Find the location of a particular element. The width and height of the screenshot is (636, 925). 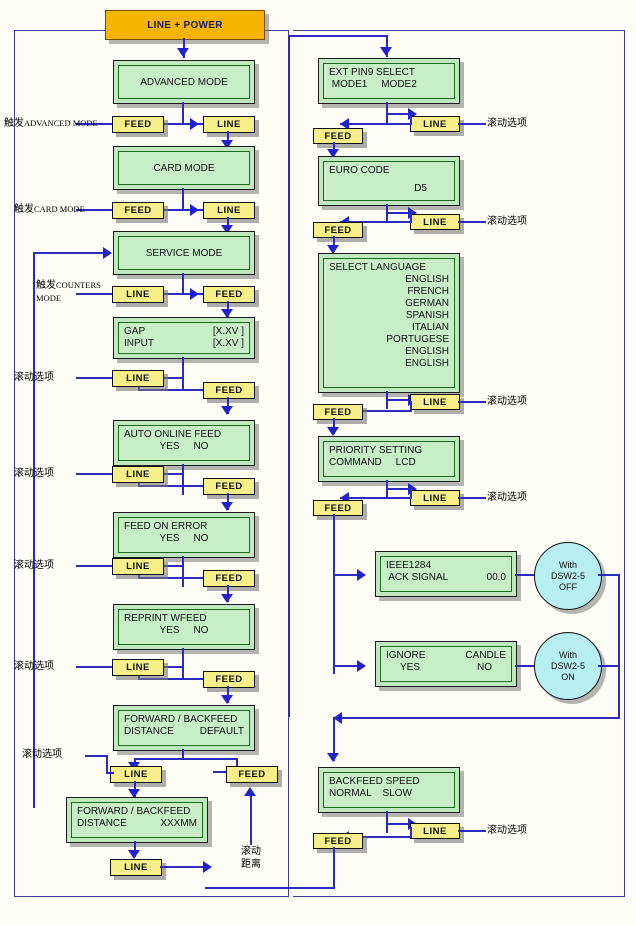

lcd-gap-input: GAP [X.XV ] INPUT [X.XV ] is located at coordinates (184, 338).